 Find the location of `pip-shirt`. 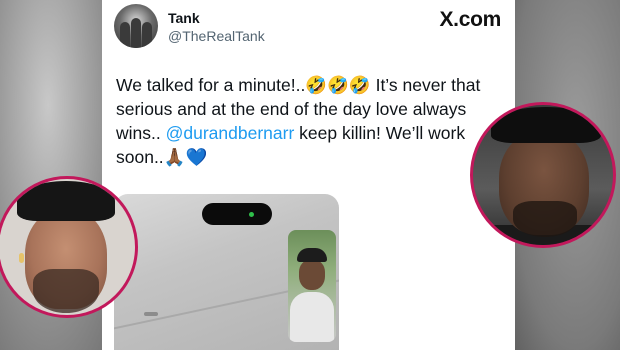

pip-shirt is located at coordinates (312, 317).